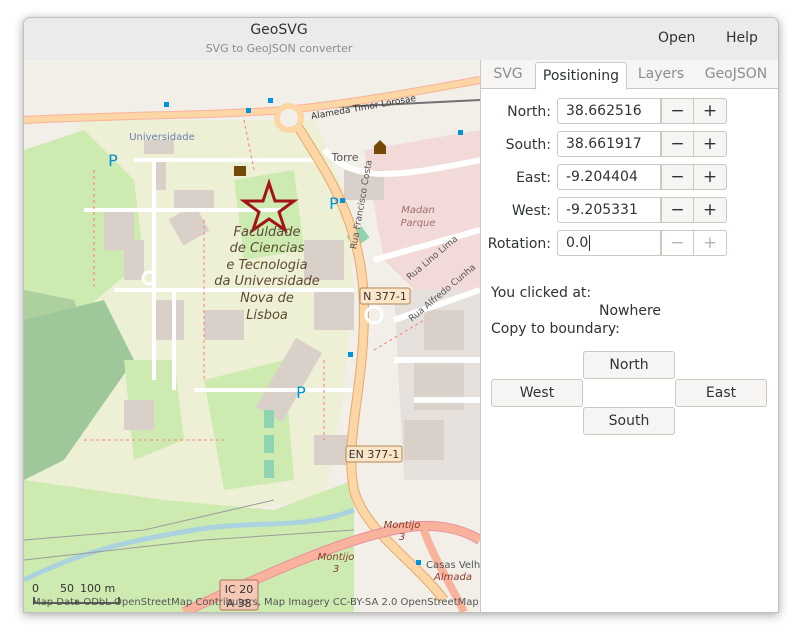 The width and height of the screenshot is (803, 636). Describe the element at coordinates (736, 74) in the screenshot. I see `tab-geojson: GeoJSON` at that location.